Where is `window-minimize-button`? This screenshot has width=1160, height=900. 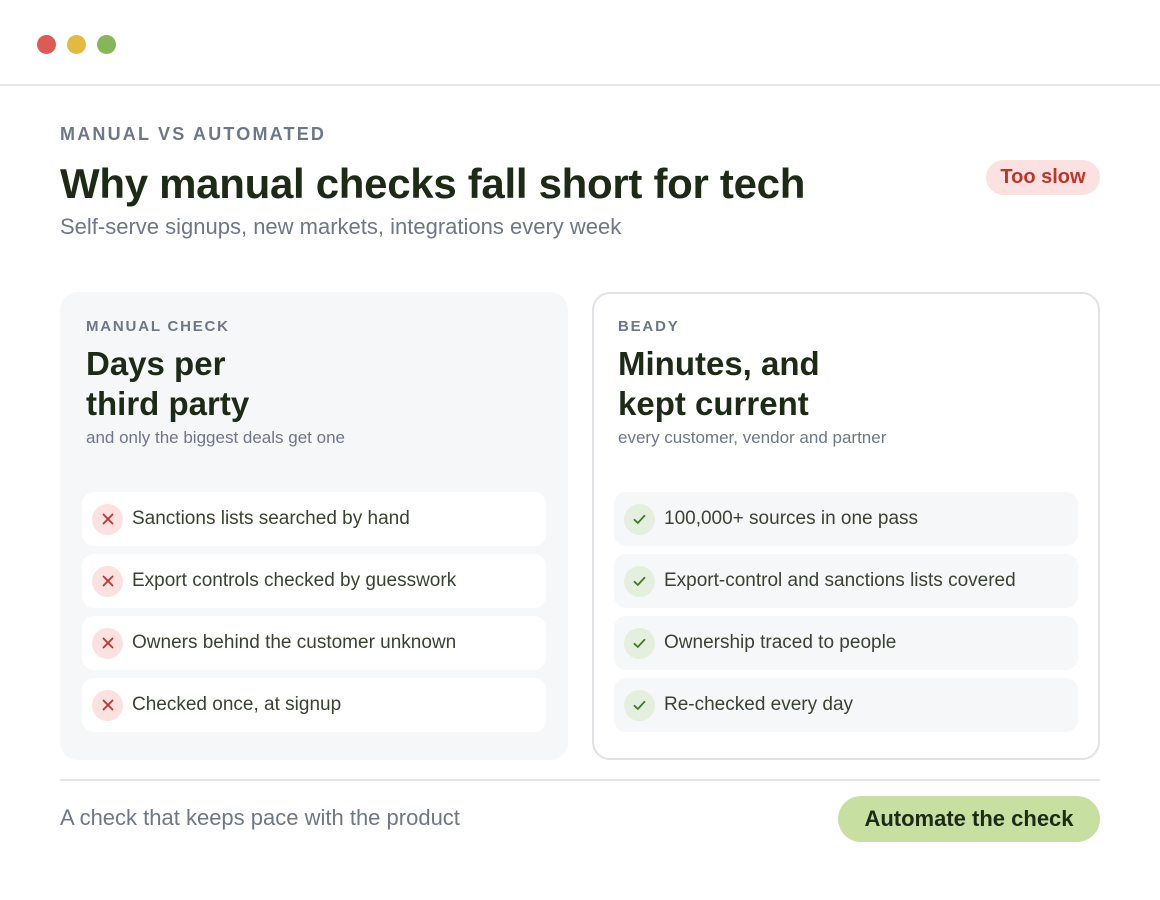 window-minimize-button is located at coordinates (76, 44).